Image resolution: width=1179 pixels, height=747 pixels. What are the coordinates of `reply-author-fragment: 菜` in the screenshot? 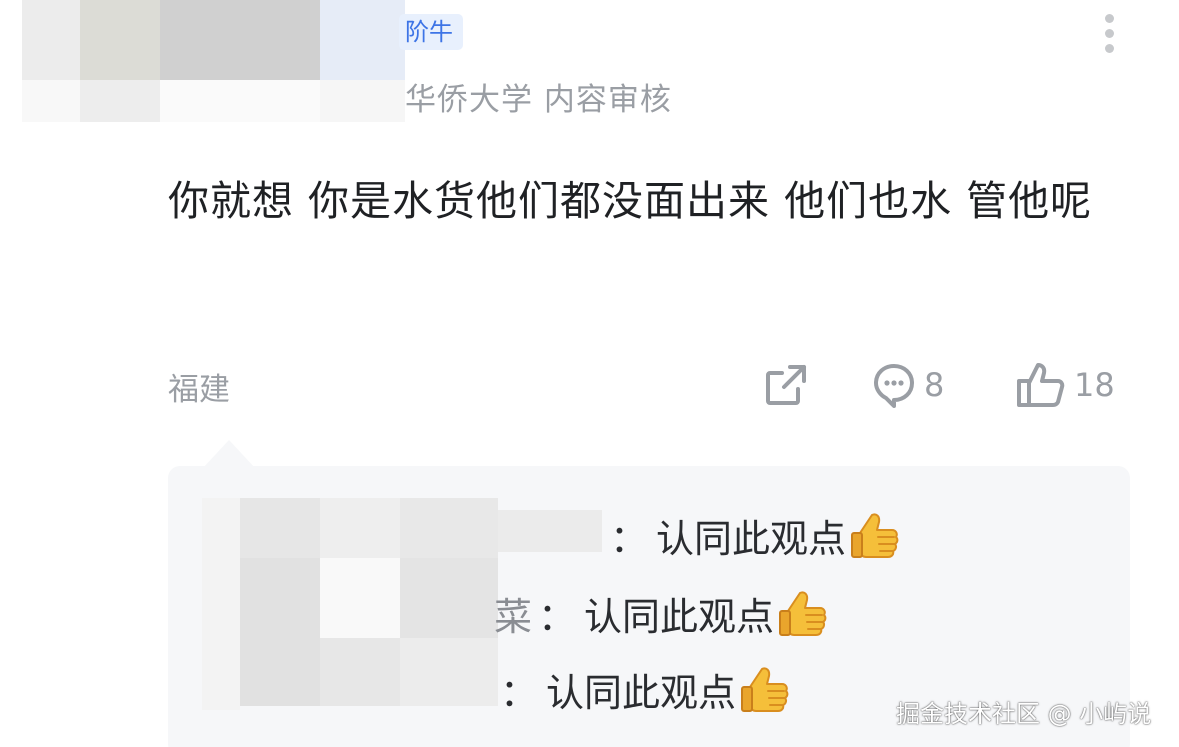 It's located at (513, 617).